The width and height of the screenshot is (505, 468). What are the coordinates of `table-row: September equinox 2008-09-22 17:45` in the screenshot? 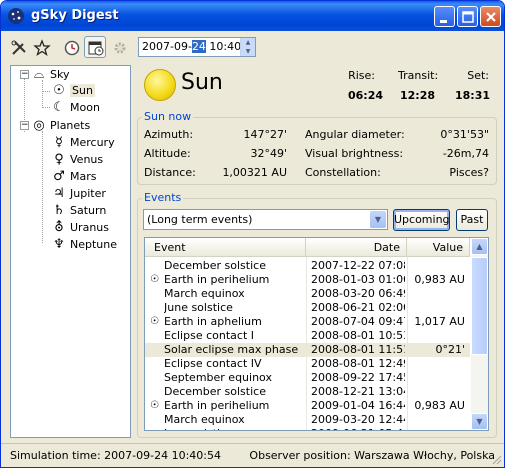 It's located at (307, 378).